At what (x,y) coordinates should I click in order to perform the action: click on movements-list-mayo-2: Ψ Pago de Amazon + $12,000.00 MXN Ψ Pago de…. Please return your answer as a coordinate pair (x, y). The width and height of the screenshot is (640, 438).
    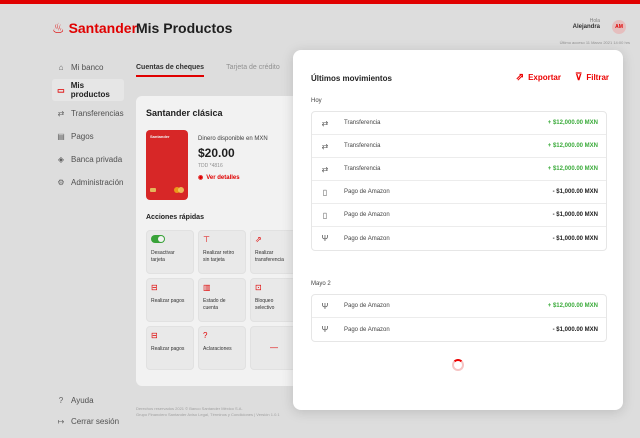
    Looking at the image, I should click on (459, 318).